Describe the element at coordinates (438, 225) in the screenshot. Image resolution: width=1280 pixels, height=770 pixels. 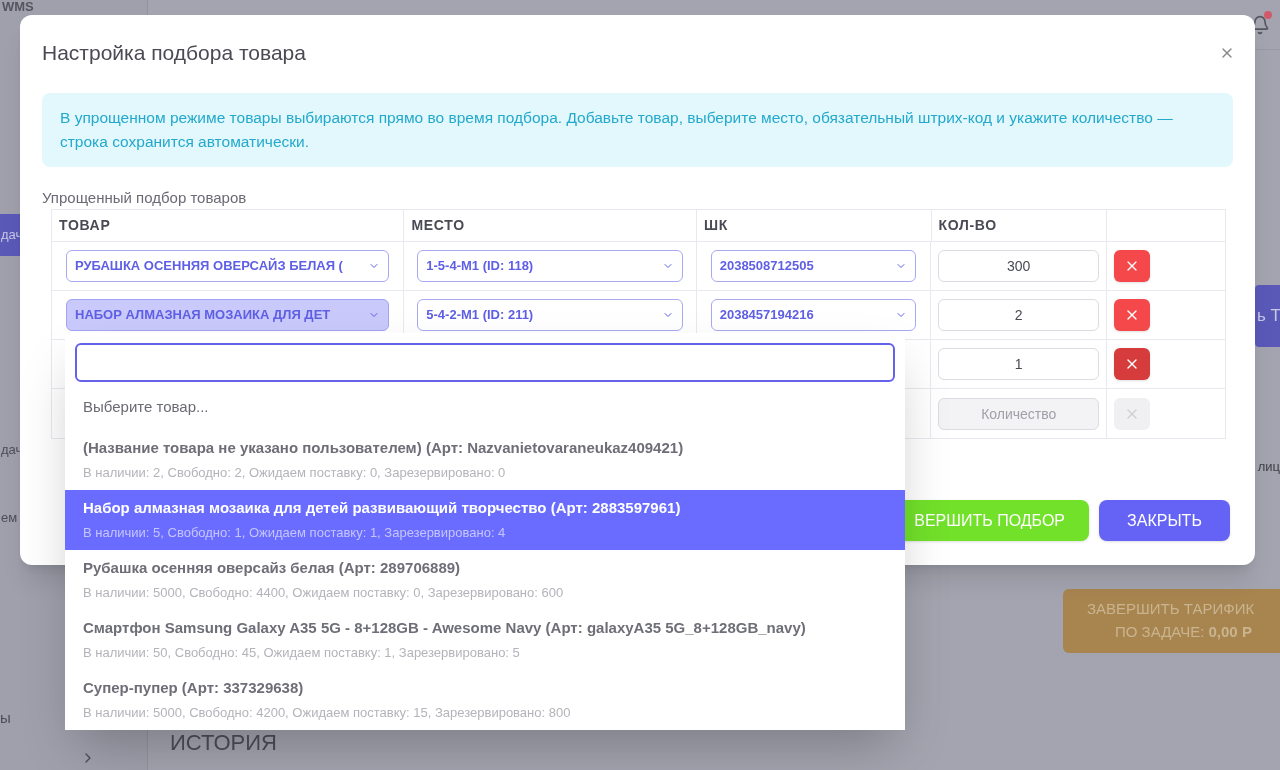
I see `column-header: МЕСТО` at that location.